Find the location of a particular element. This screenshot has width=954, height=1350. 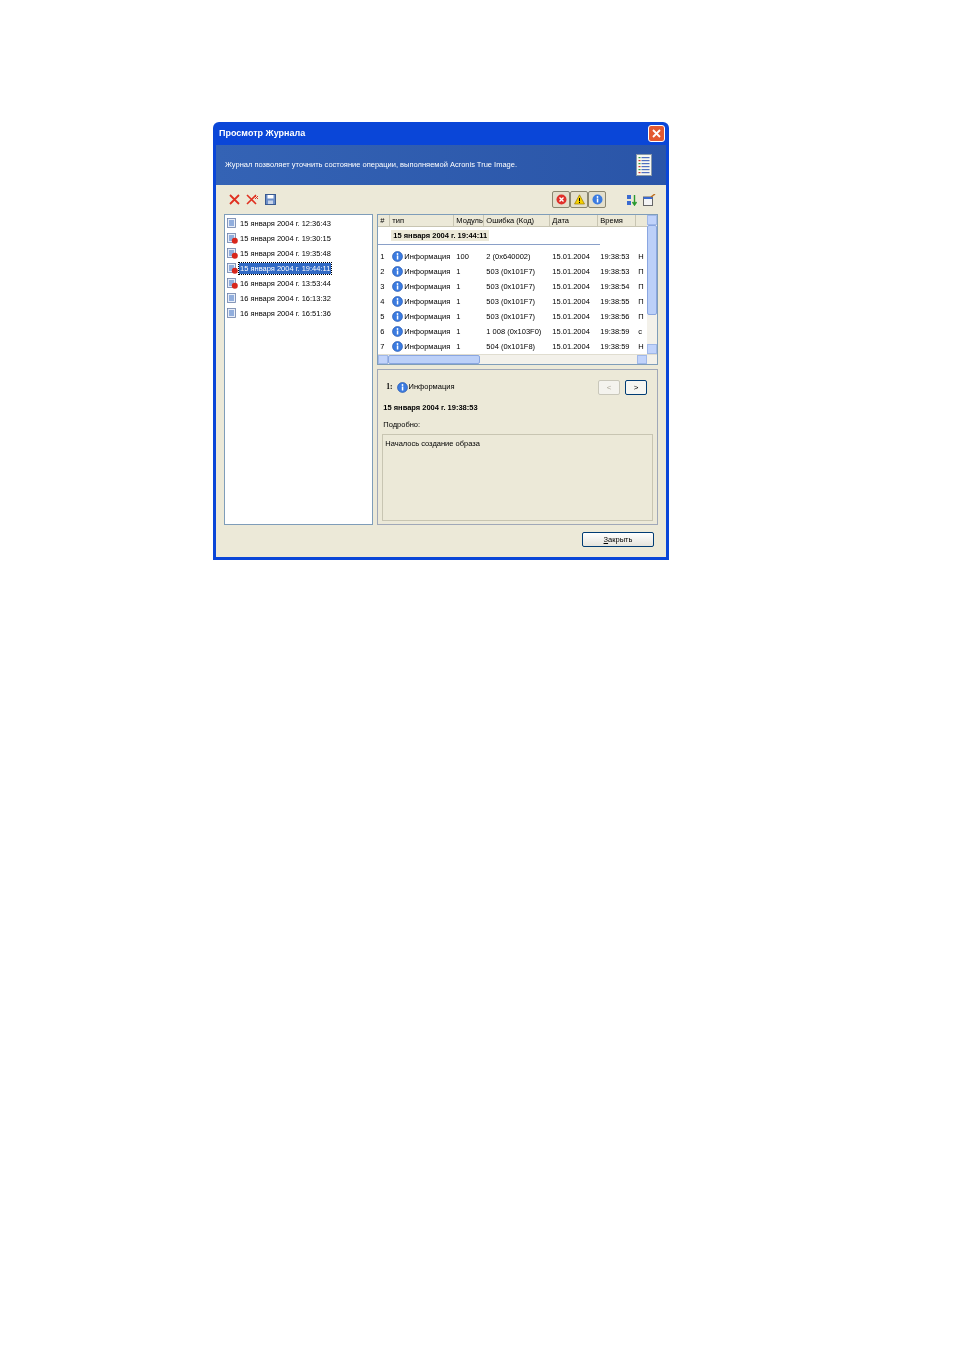

save-icon is located at coordinates (270, 199).